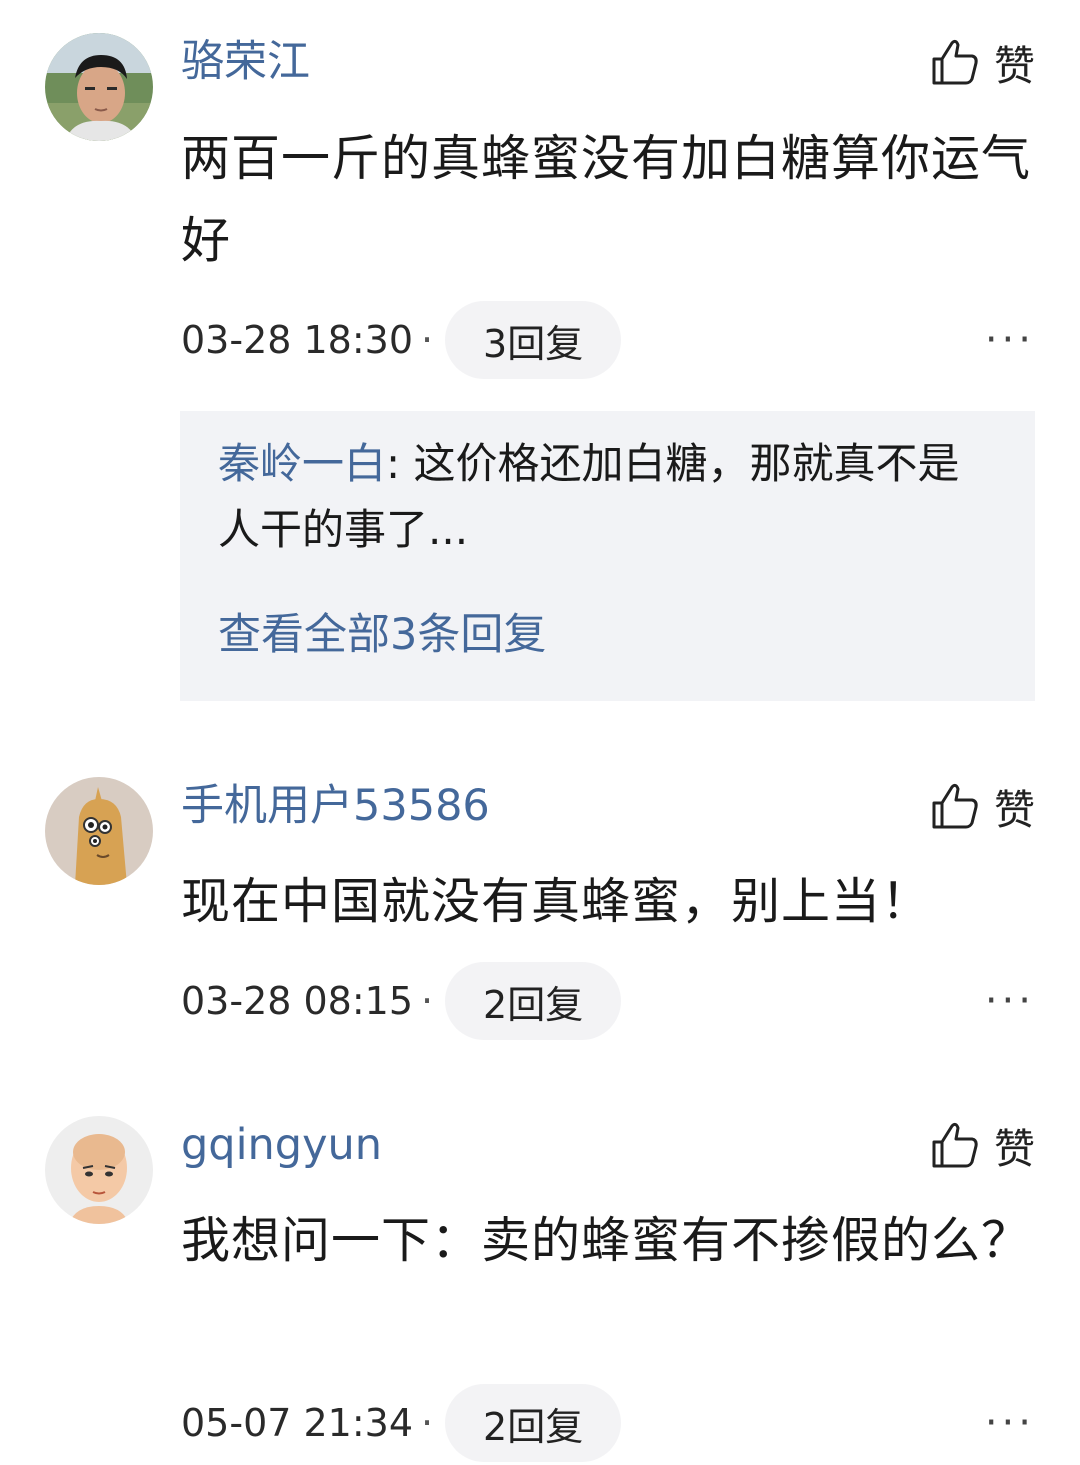  I want to click on comment-meta: 05-07 21:34 · 2回复, so click(401, 1423).